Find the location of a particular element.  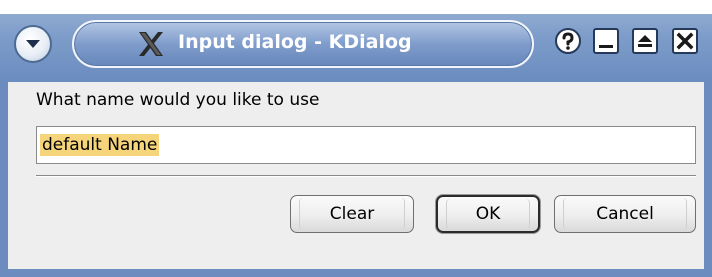

ok-button: OK is located at coordinates (488, 214).